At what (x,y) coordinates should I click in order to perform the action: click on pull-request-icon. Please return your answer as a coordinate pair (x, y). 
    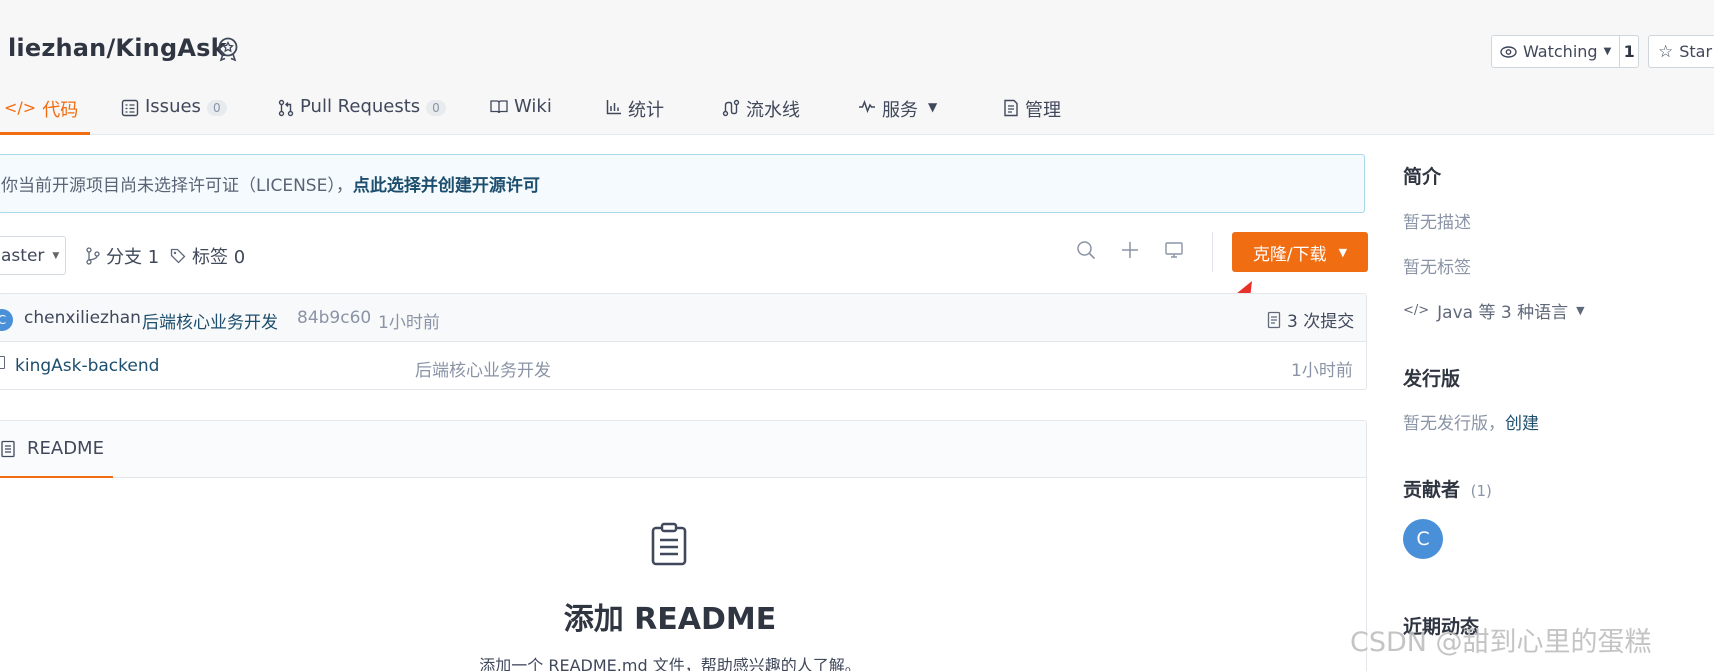
    Looking at the image, I should click on (286, 108).